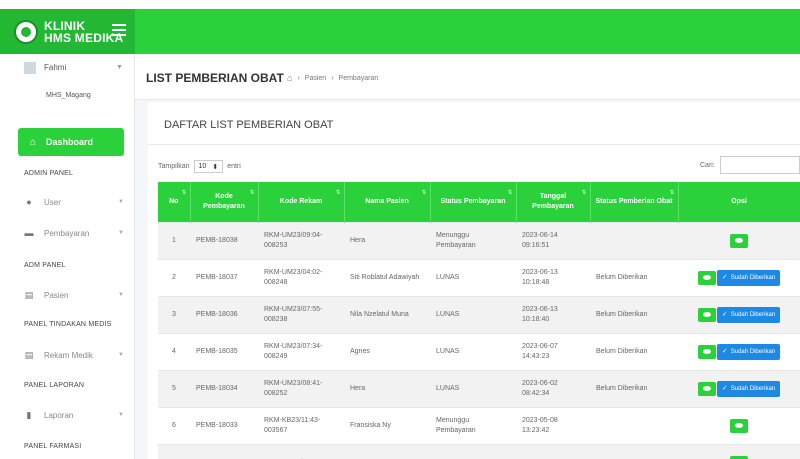 The height and width of the screenshot is (459, 800). What do you see at coordinates (224, 451) in the screenshot?
I see `cell-kode-pembayaran` at bounding box center [224, 451].